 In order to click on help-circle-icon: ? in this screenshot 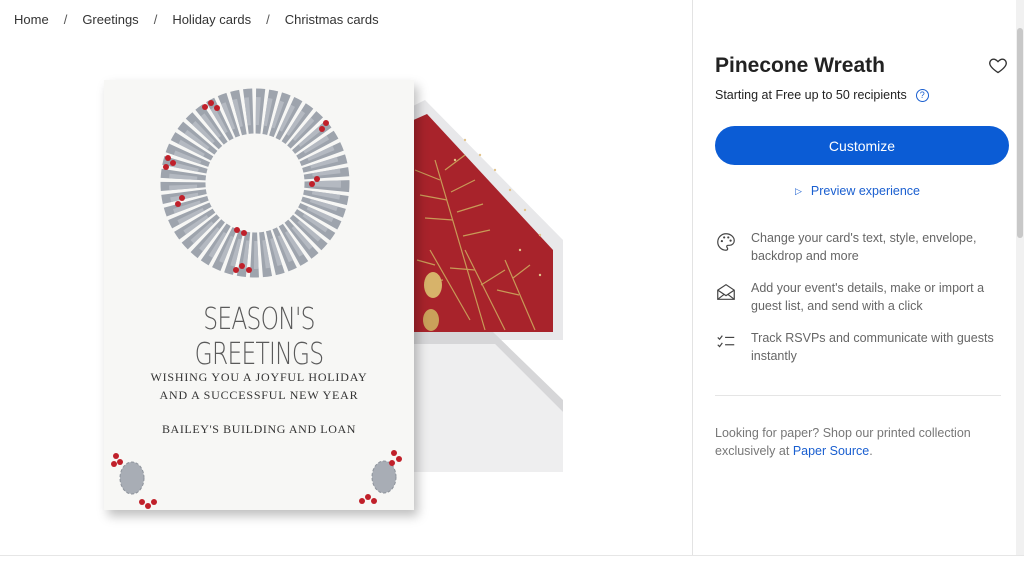, I will do `click(922, 95)`.